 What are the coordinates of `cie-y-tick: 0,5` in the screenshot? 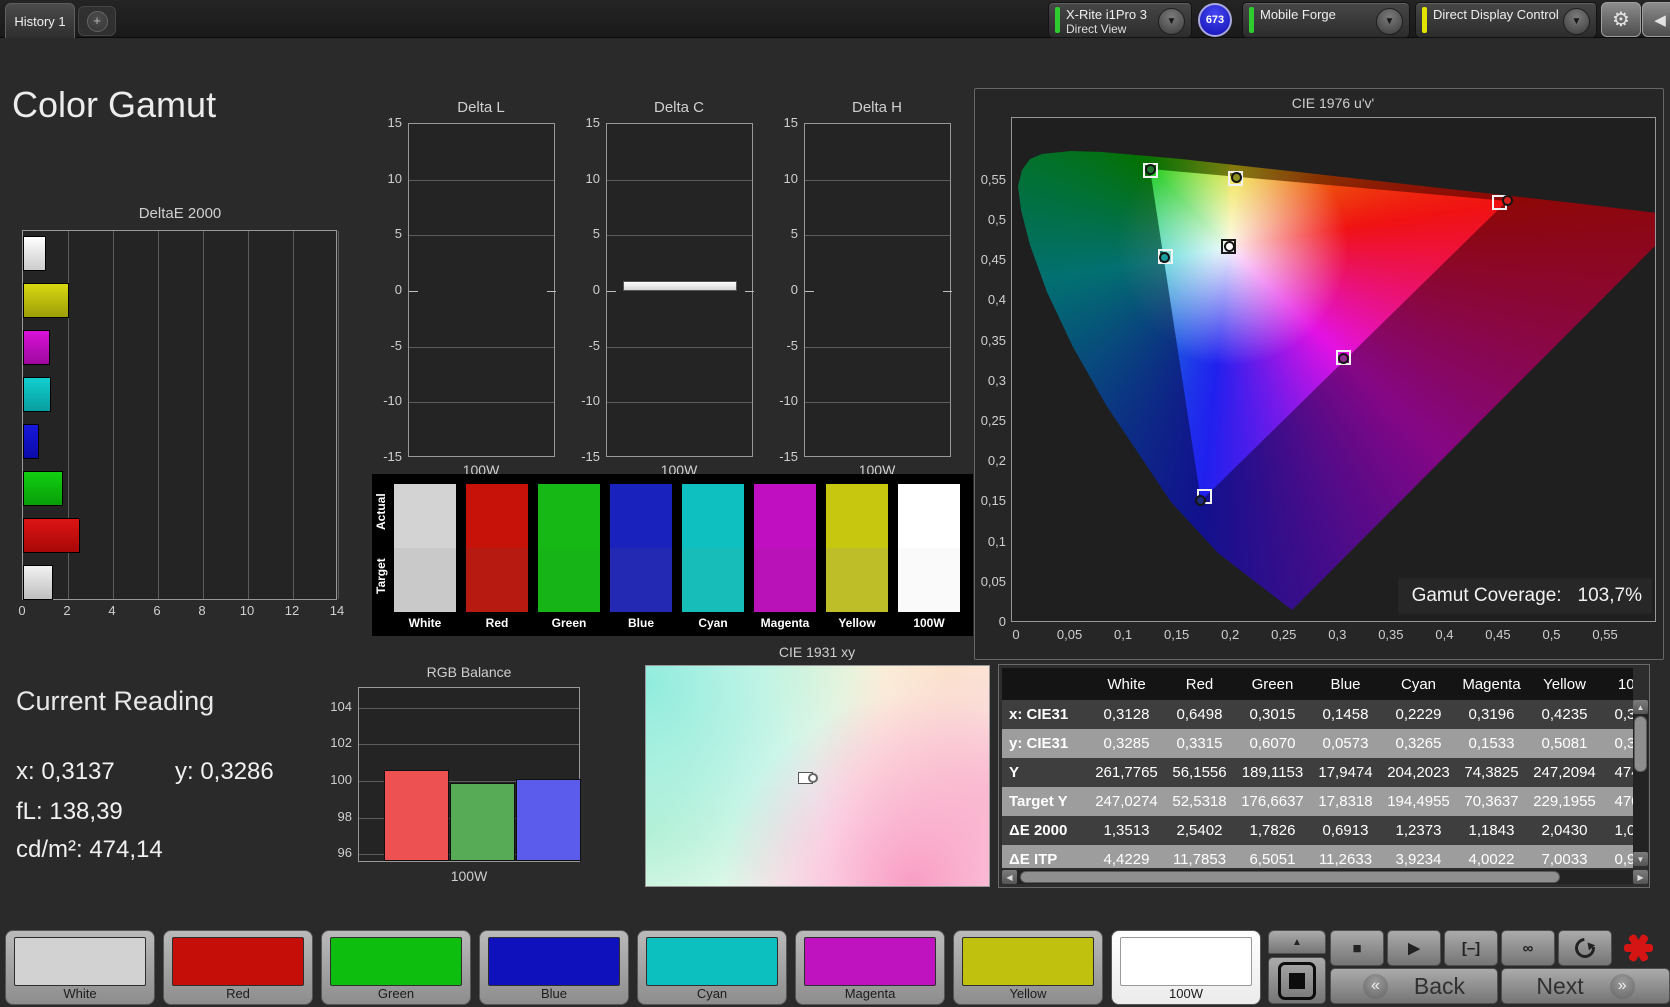 It's located at (996, 219).